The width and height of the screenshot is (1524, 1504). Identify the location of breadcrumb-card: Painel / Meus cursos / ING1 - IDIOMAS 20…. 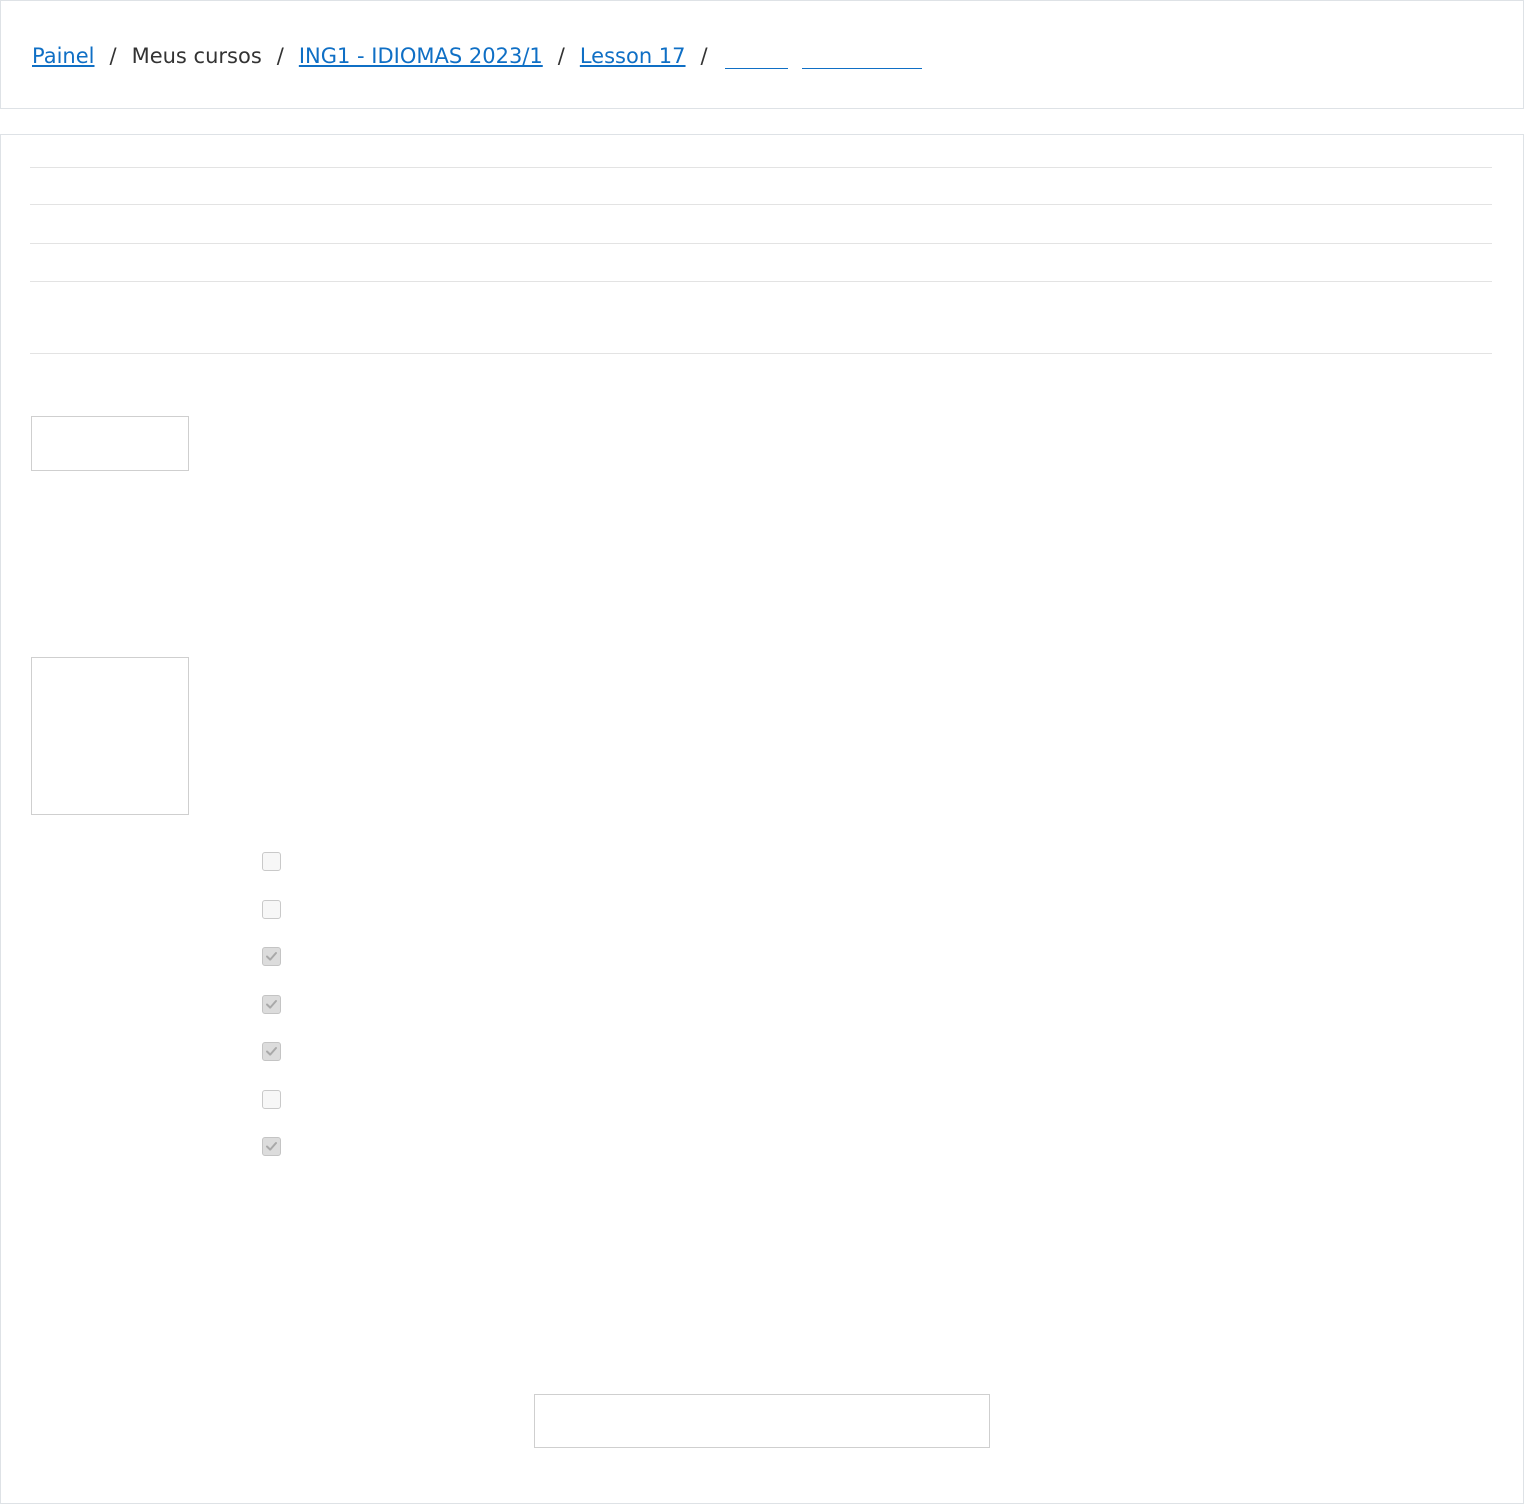
(762, 54).